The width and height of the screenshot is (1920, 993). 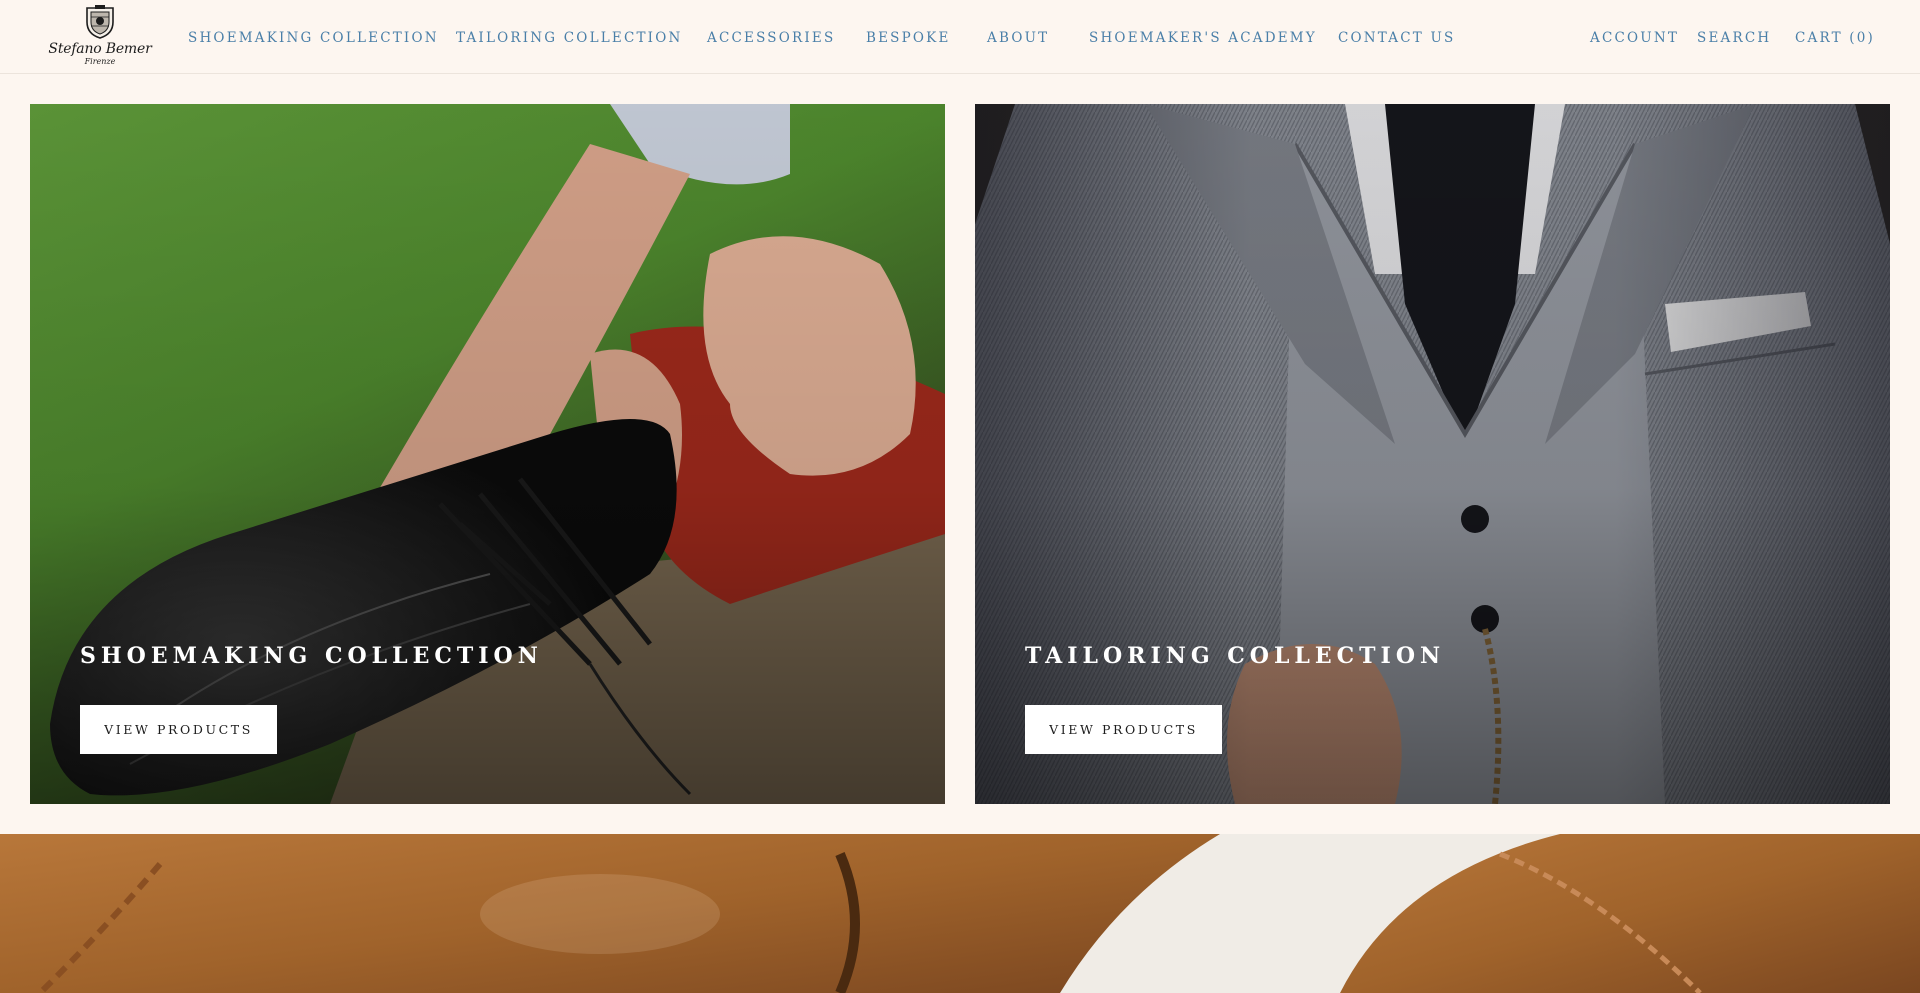 What do you see at coordinates (100, 61) in the screenshot?
I see `brand-city: Firenze` at bounding box center [100, 61].